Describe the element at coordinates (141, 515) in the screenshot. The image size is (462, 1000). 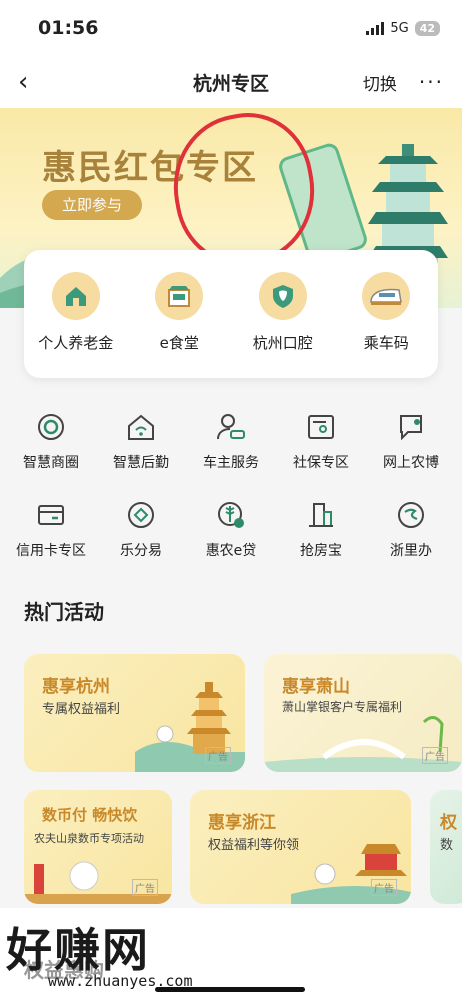
I see `diamond-circle-icon` at that location.